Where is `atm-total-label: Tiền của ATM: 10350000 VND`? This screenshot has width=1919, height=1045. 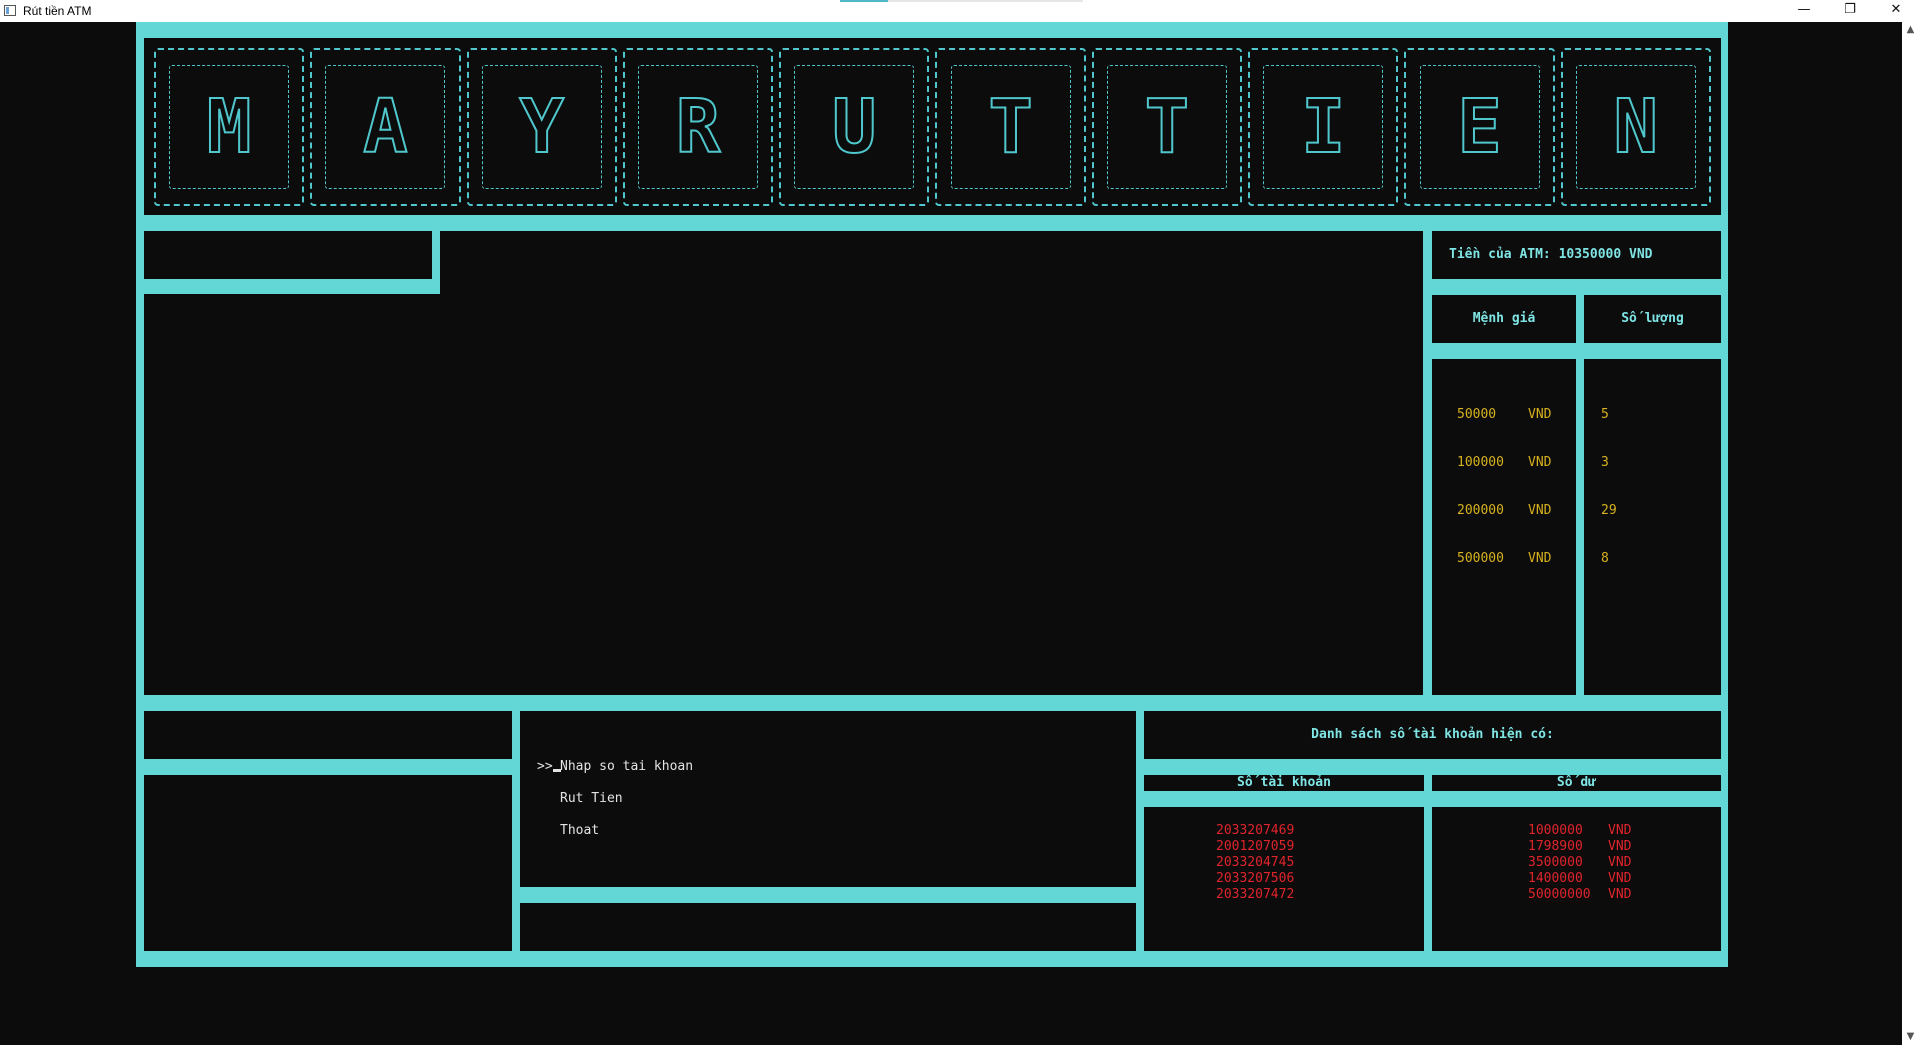
atm-total-label: Tiền của ATM: 10350000 VND is located at coordinates (1551, 254).